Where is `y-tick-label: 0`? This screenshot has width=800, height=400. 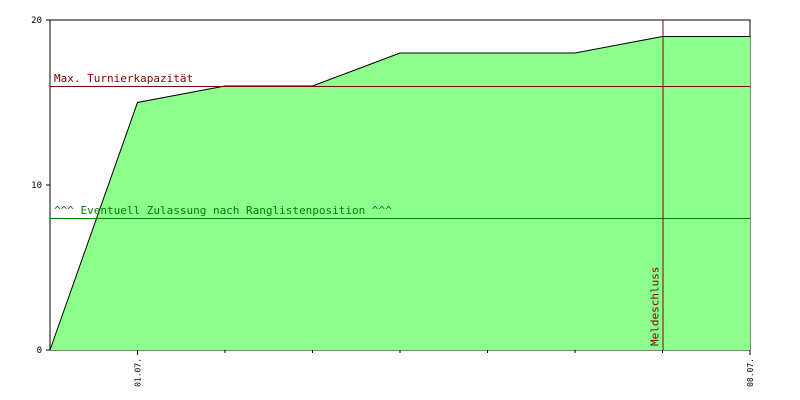
y-tick-label: 0 is located at coordinates (39, 351).